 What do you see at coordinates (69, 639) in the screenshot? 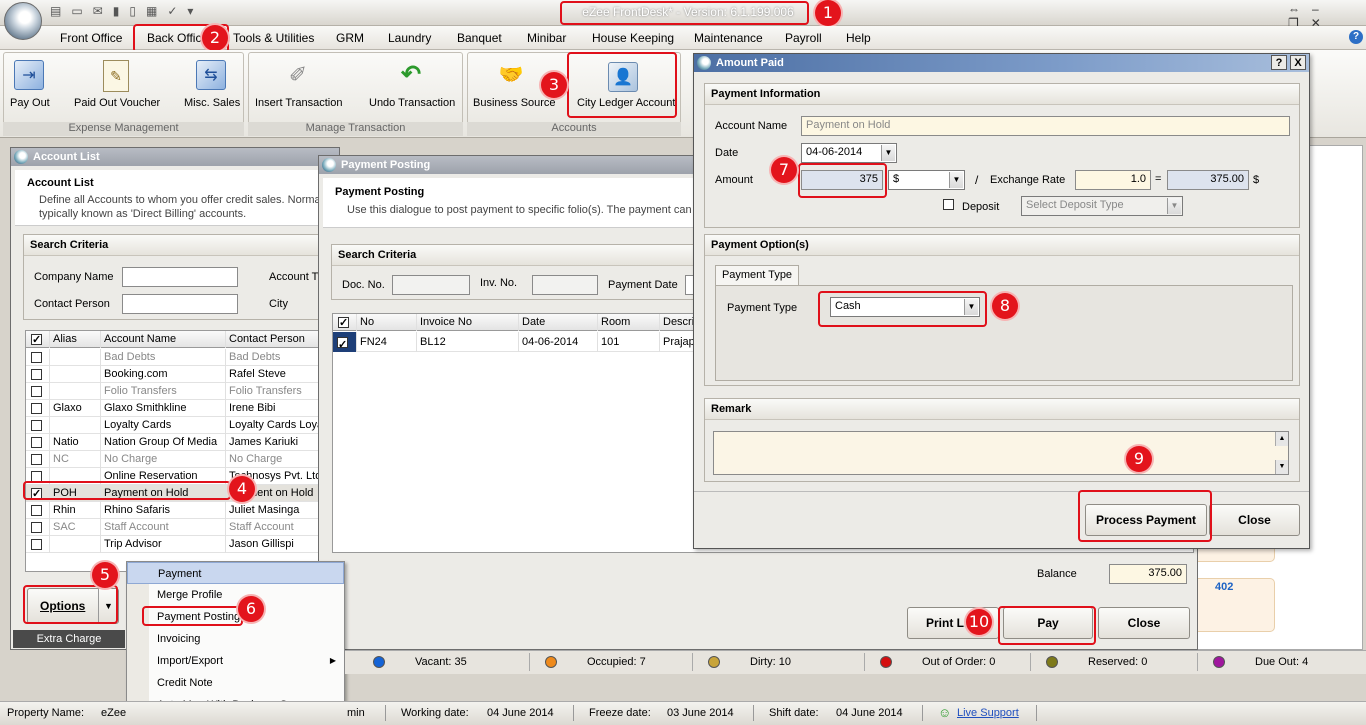
I see `extra-charge-tab: Extra Charge` at bounding box center [69, 639].